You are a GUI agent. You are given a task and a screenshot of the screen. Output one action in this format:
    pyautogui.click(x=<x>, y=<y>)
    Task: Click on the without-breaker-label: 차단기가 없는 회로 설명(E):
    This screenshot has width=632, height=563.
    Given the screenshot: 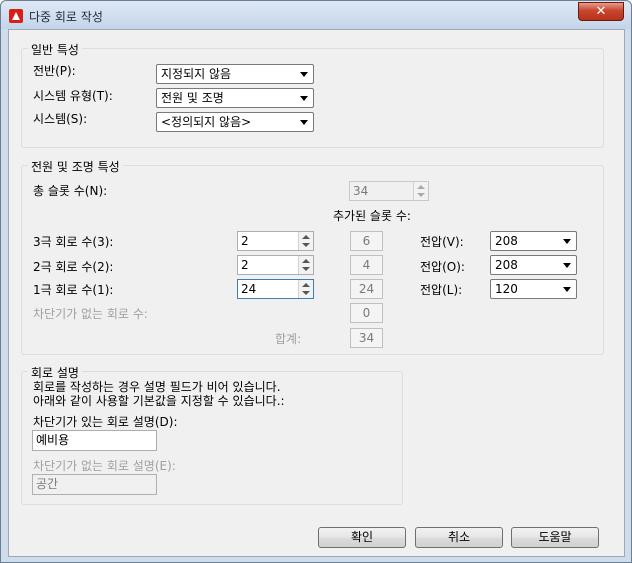 What is the action you would take?
    pyautogui.click(x=104, y=466)
    